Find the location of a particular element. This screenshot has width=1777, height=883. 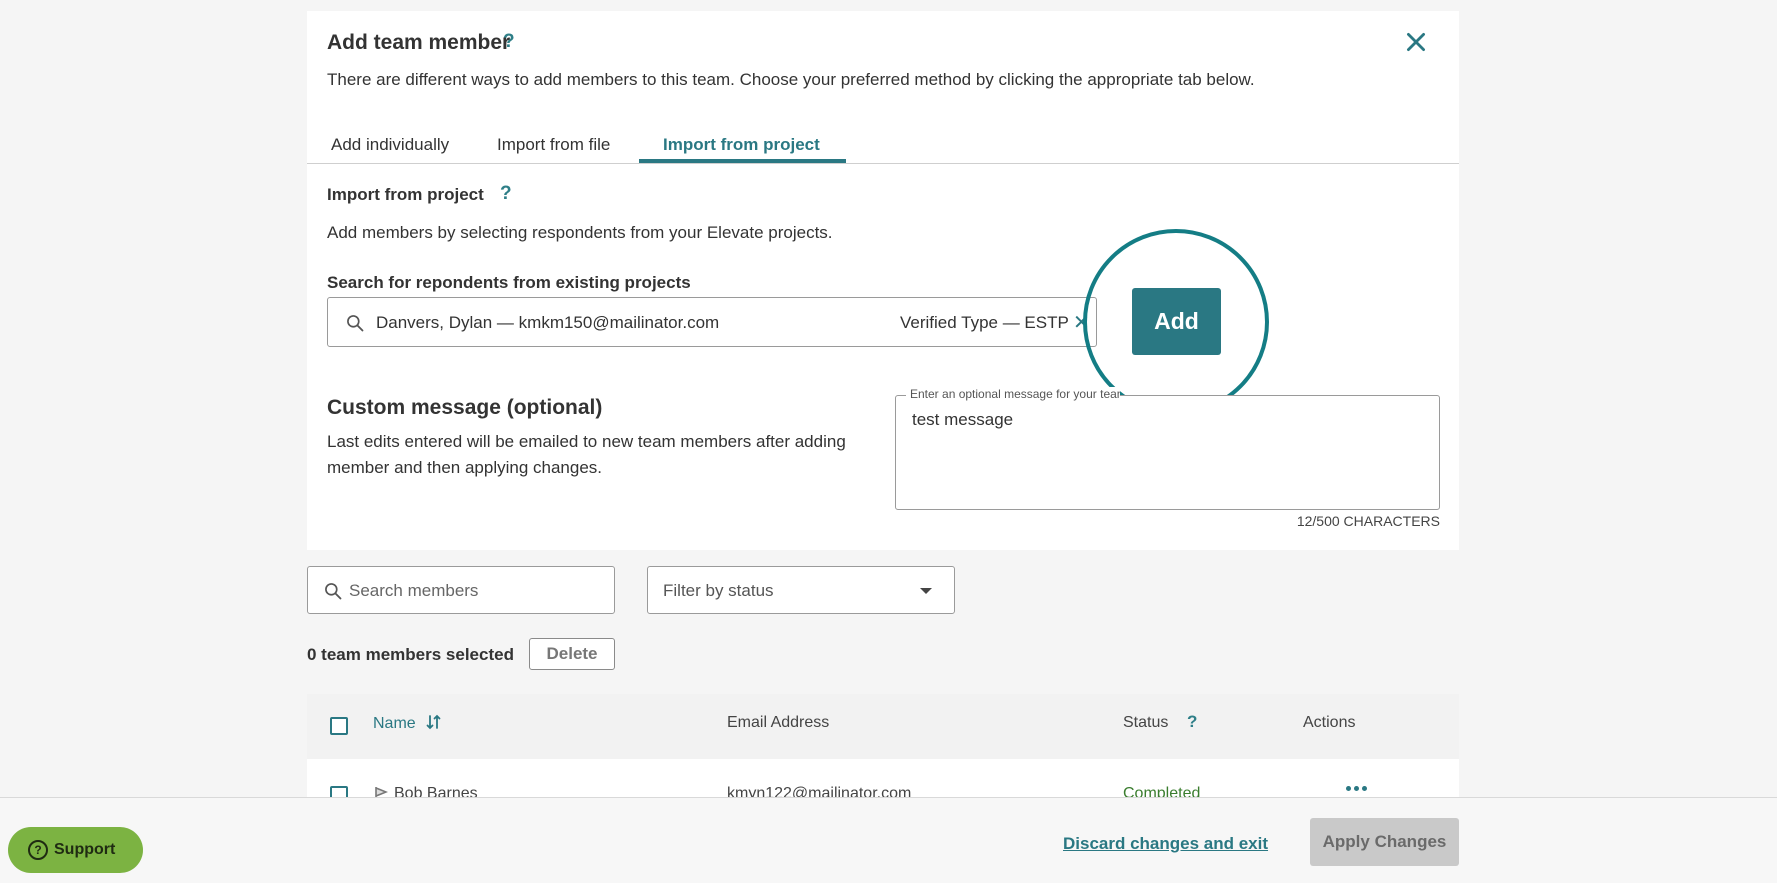

selected-count: 0 team members selected is located at coordinates (410, 654).